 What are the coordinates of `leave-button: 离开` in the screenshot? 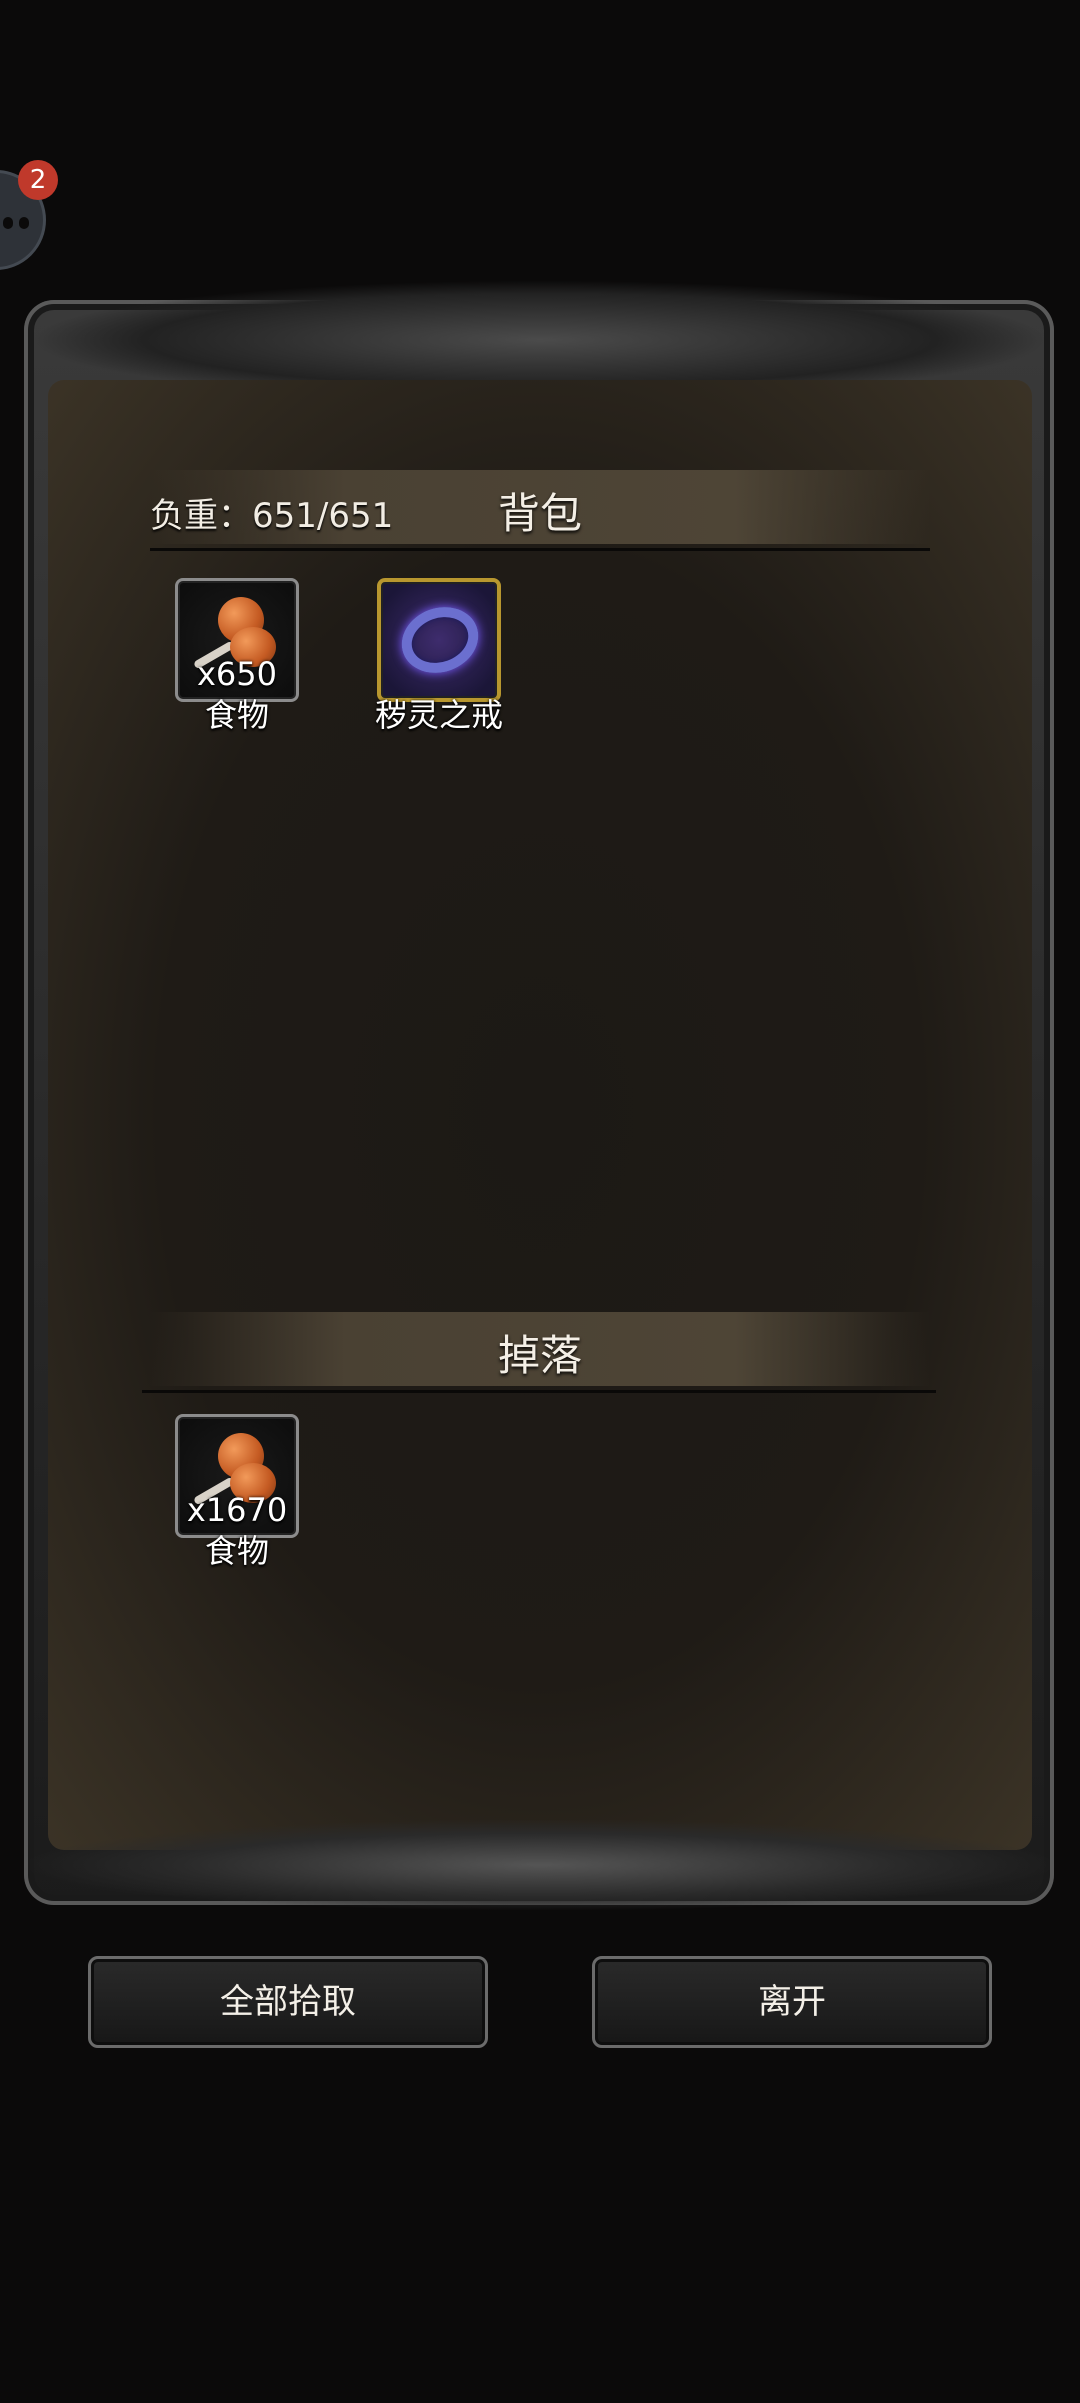 It's located at (792, 2002).